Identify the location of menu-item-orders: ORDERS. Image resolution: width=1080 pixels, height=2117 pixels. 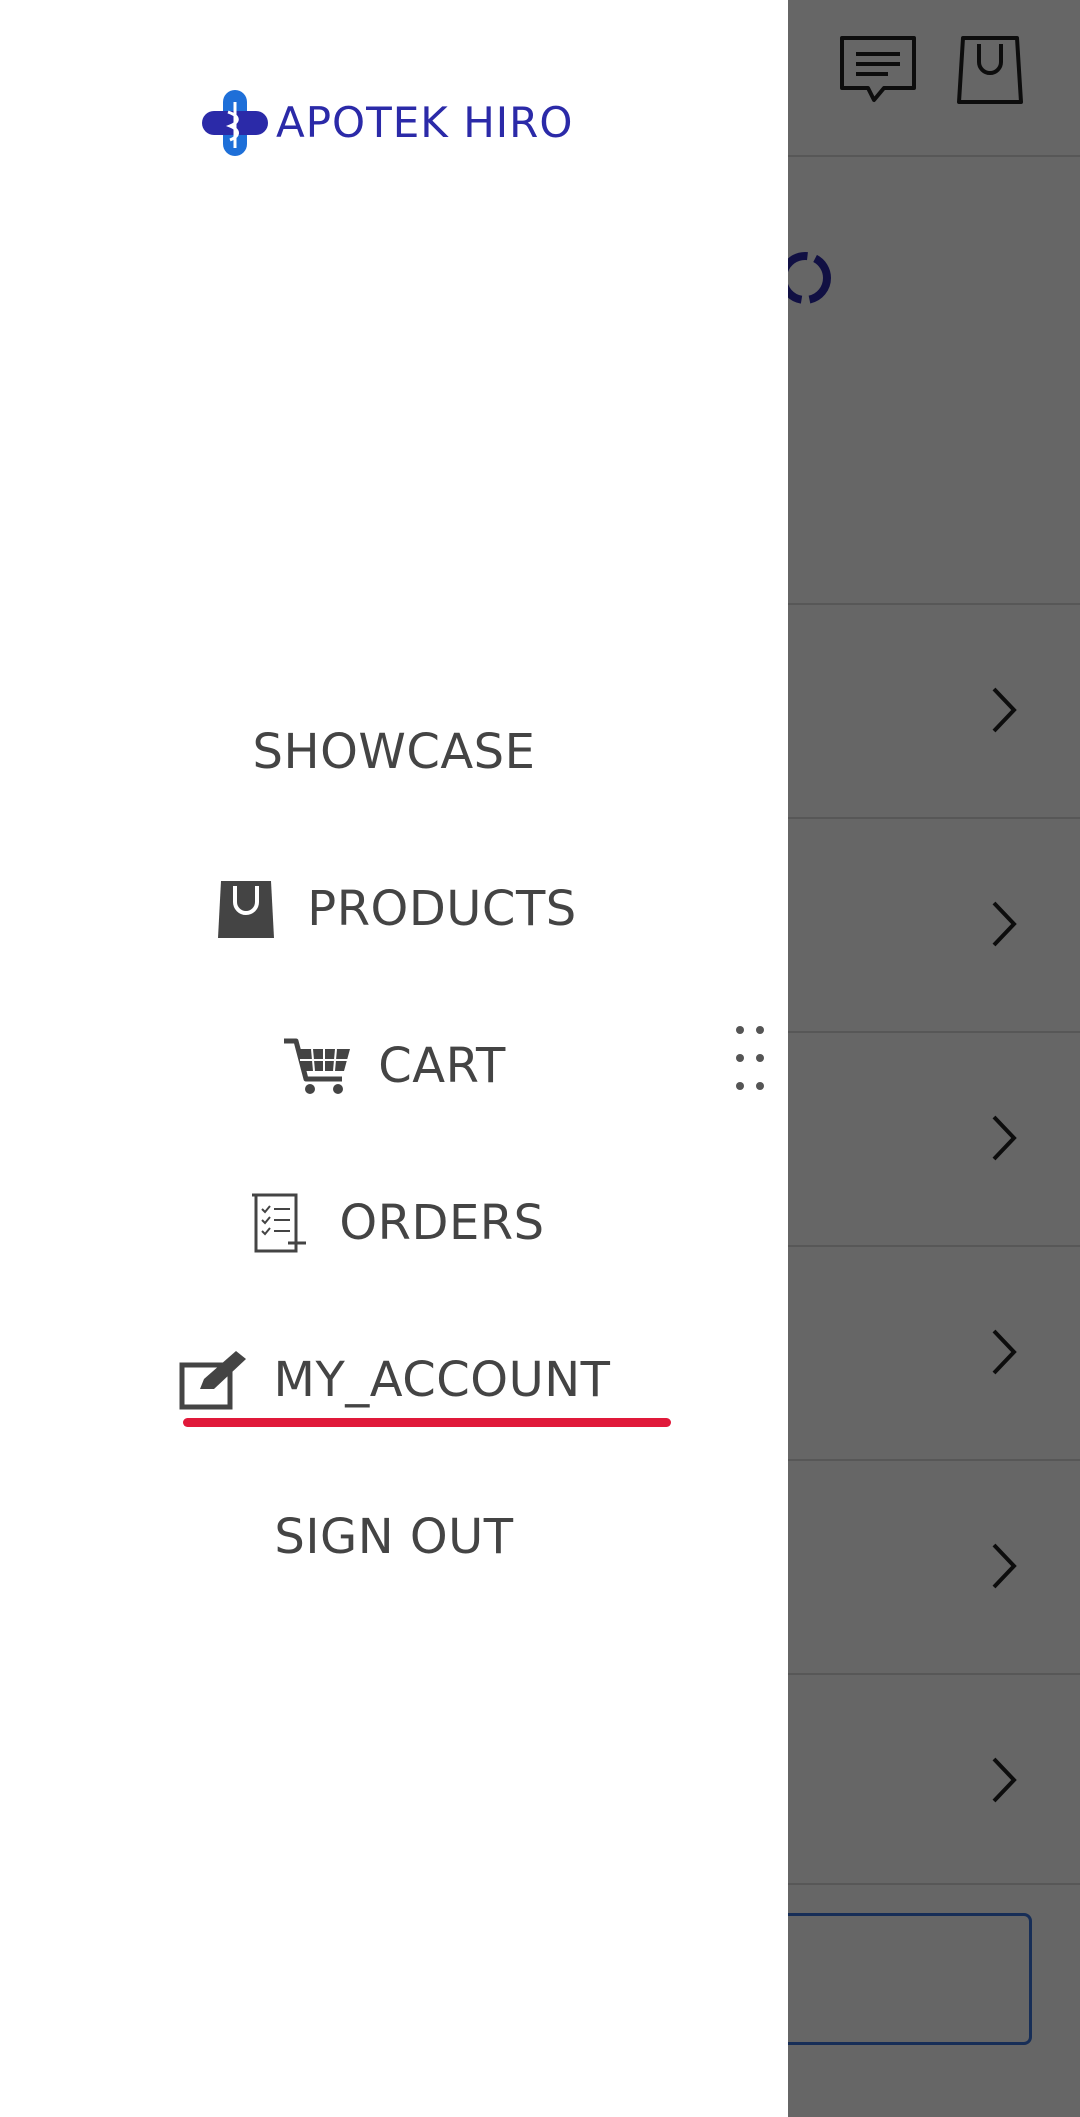
(394, 1223).